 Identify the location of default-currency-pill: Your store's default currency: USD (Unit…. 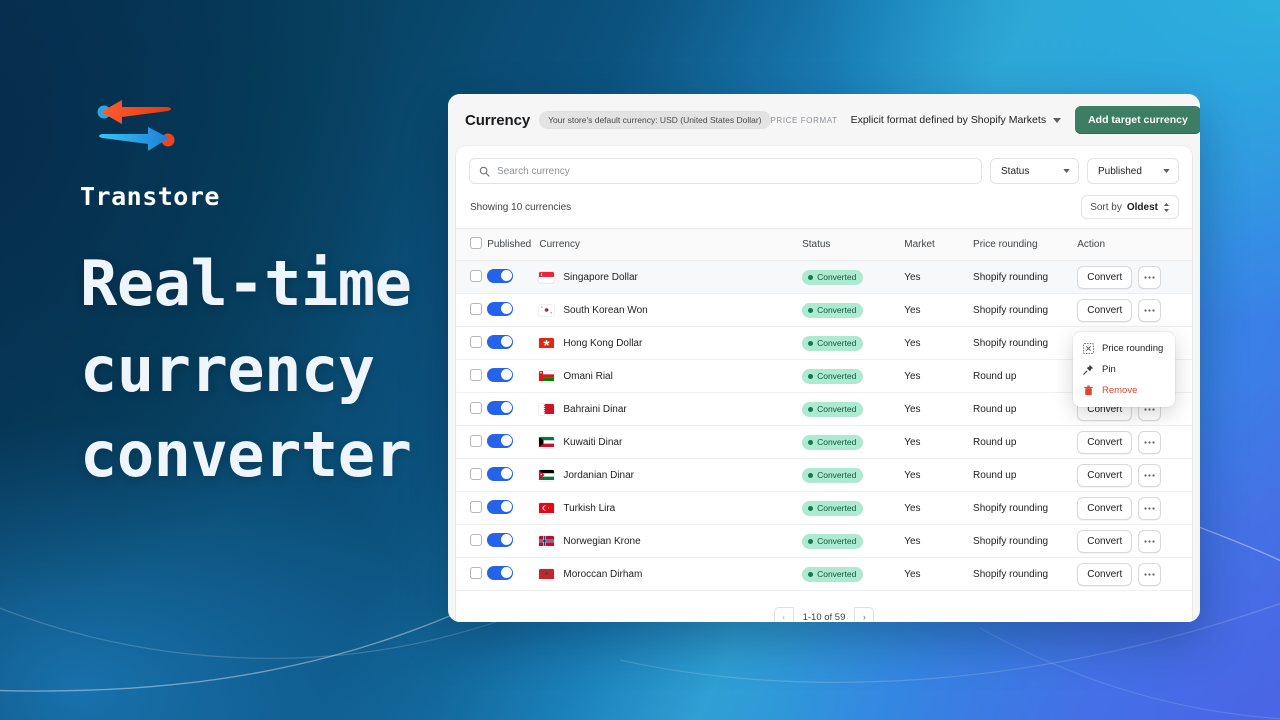
(655, 120).